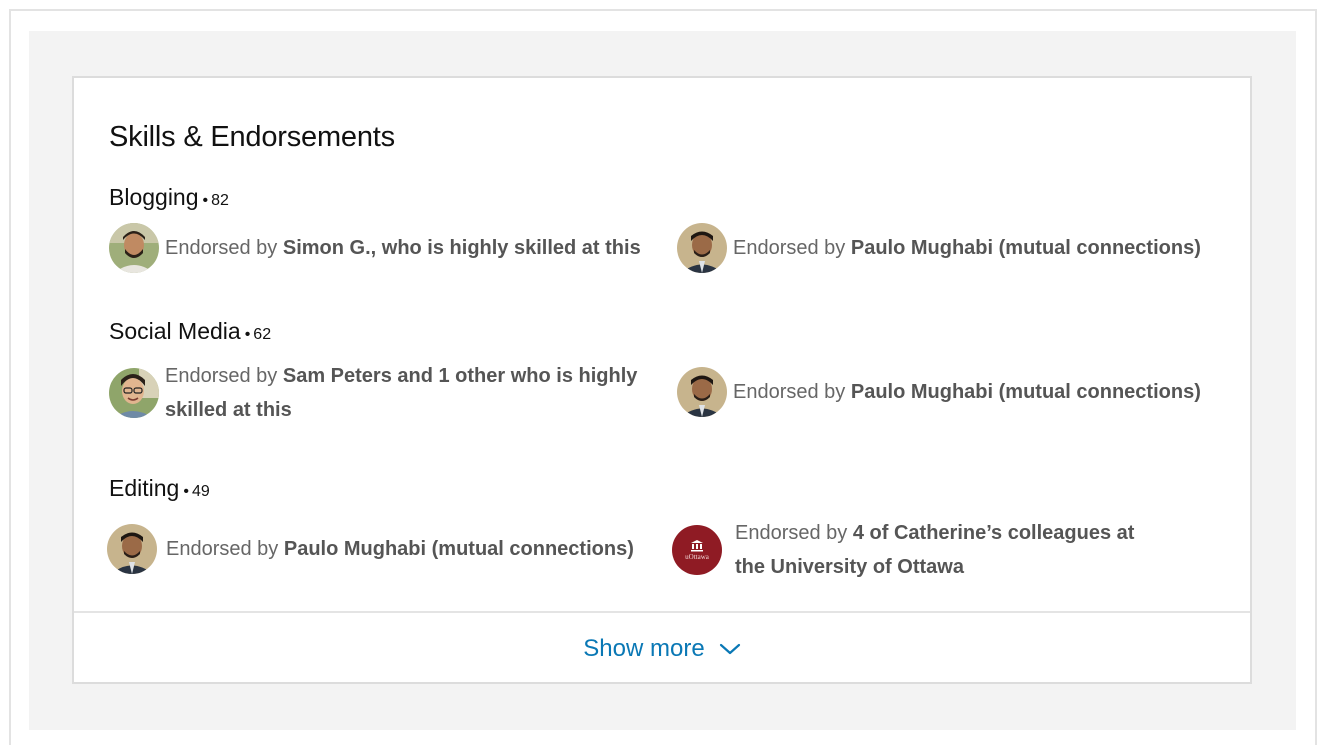  I want to click on skill-name: Editing, so click(144, 488).